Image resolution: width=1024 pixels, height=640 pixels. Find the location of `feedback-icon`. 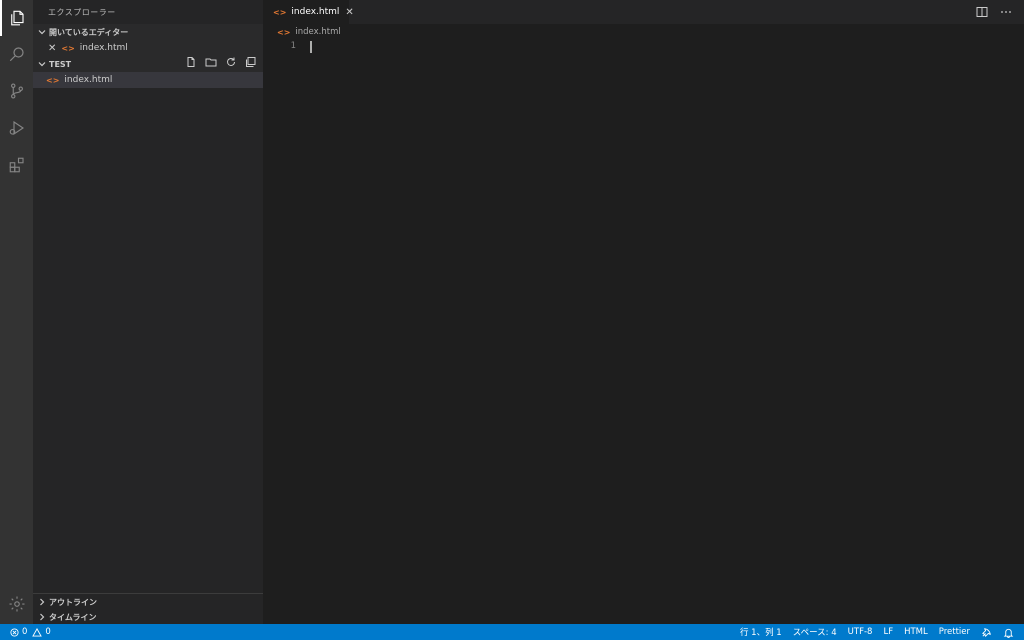

feedback-icon is located at coordinates (986, 632).